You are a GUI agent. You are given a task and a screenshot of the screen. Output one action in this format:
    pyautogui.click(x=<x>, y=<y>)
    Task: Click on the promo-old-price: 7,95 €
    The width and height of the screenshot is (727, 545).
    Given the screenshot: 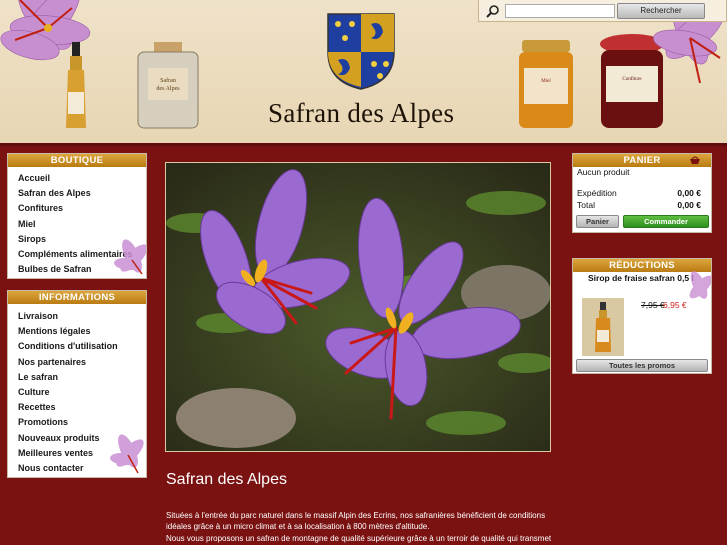 What is the action you would take?
    pyautogui.click(x=653, y=305)
    